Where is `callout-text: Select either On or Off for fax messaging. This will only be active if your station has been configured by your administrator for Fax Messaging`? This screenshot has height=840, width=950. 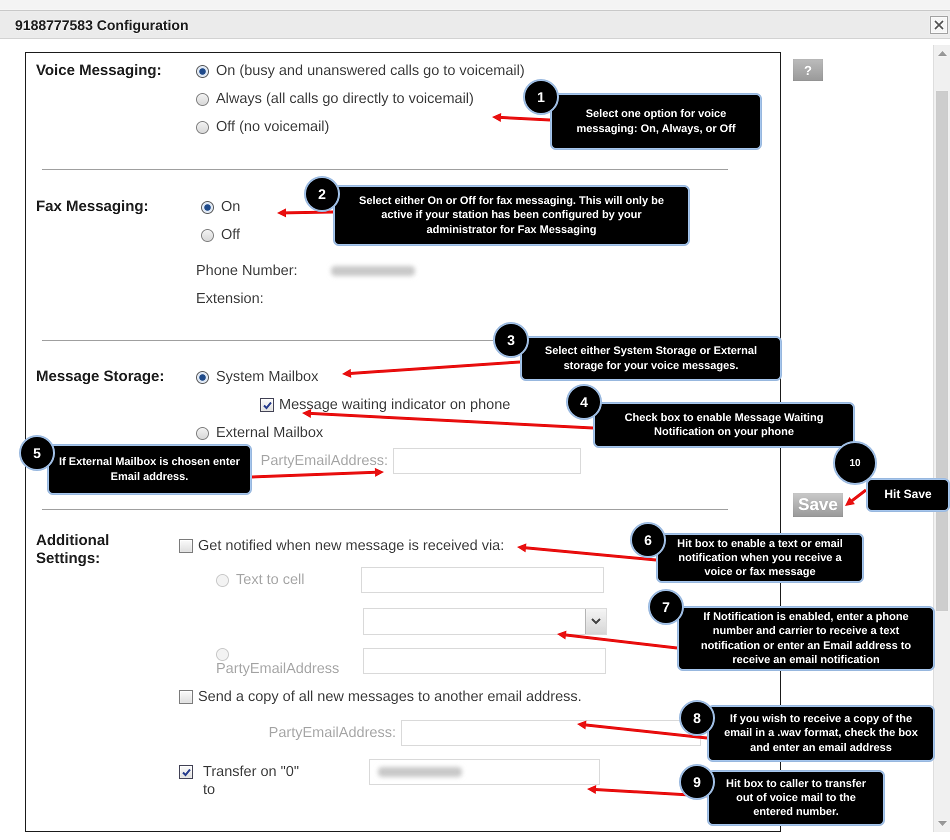
callout-text: Select either On or Off for fax messaging. This will only be active if your station has been configured by your administrator for Fax Messaging is located at coordinates (511, 215).